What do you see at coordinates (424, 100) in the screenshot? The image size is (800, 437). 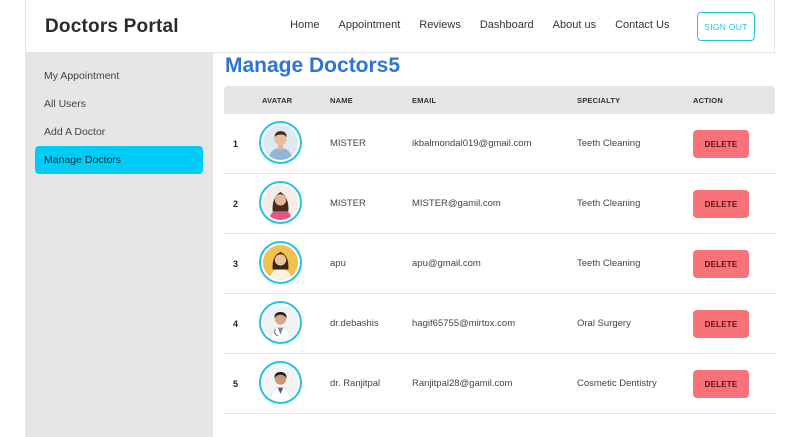 I see `column-header-email: EMAIL` at bounding box center [424, 100].